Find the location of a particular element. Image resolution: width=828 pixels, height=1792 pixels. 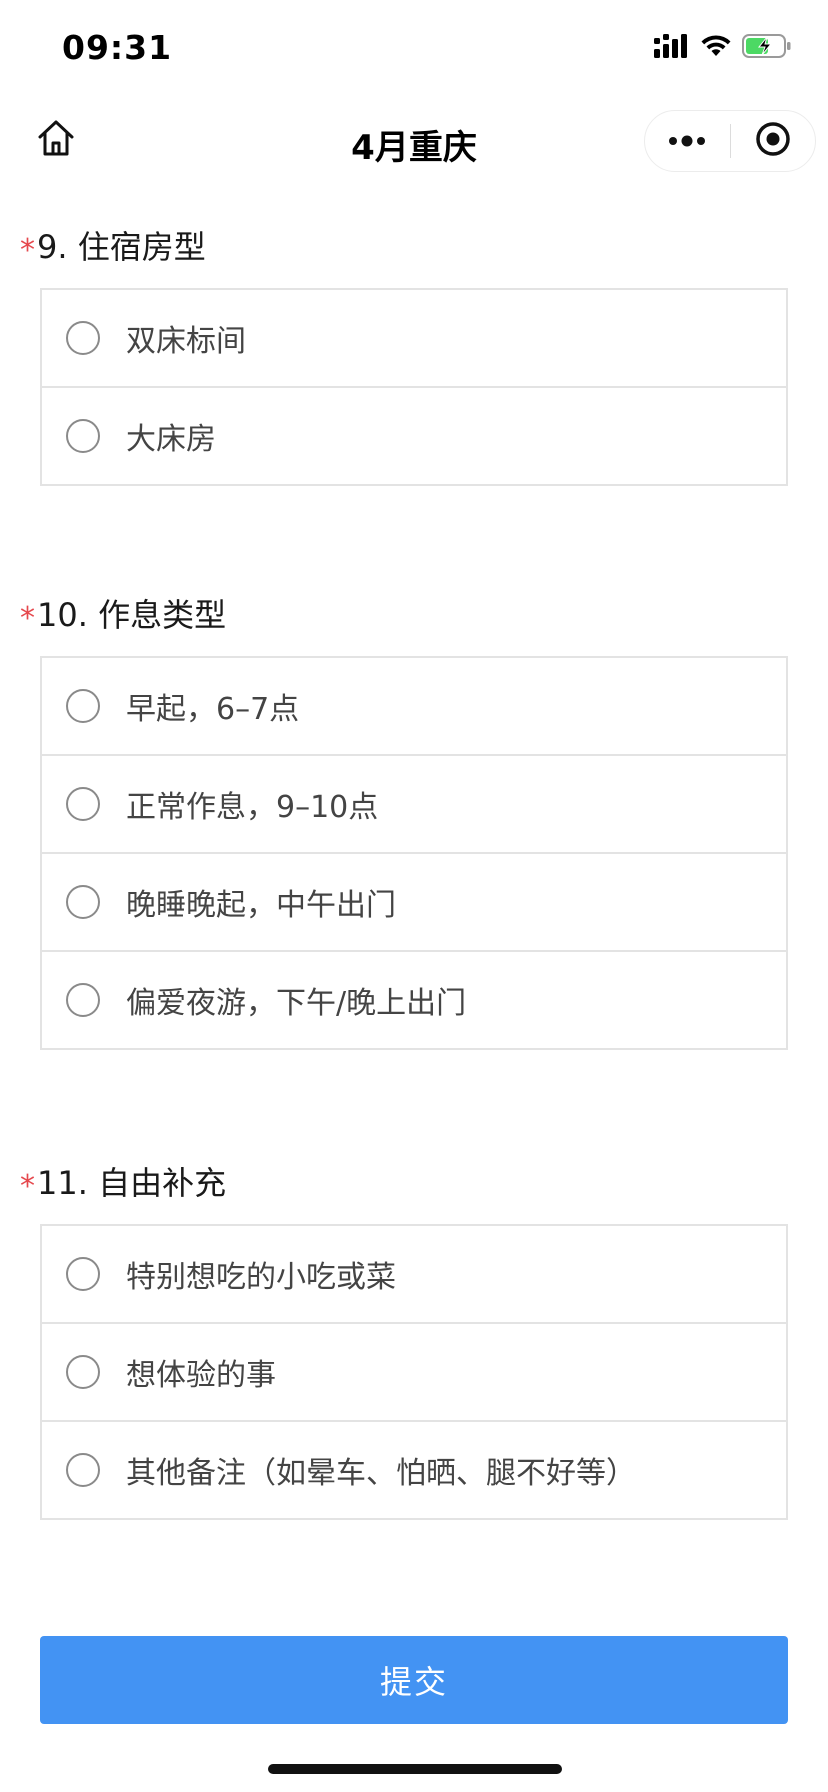

option-label: 特别想吃的小吃或菜 is located at coordinates (261, 1277).